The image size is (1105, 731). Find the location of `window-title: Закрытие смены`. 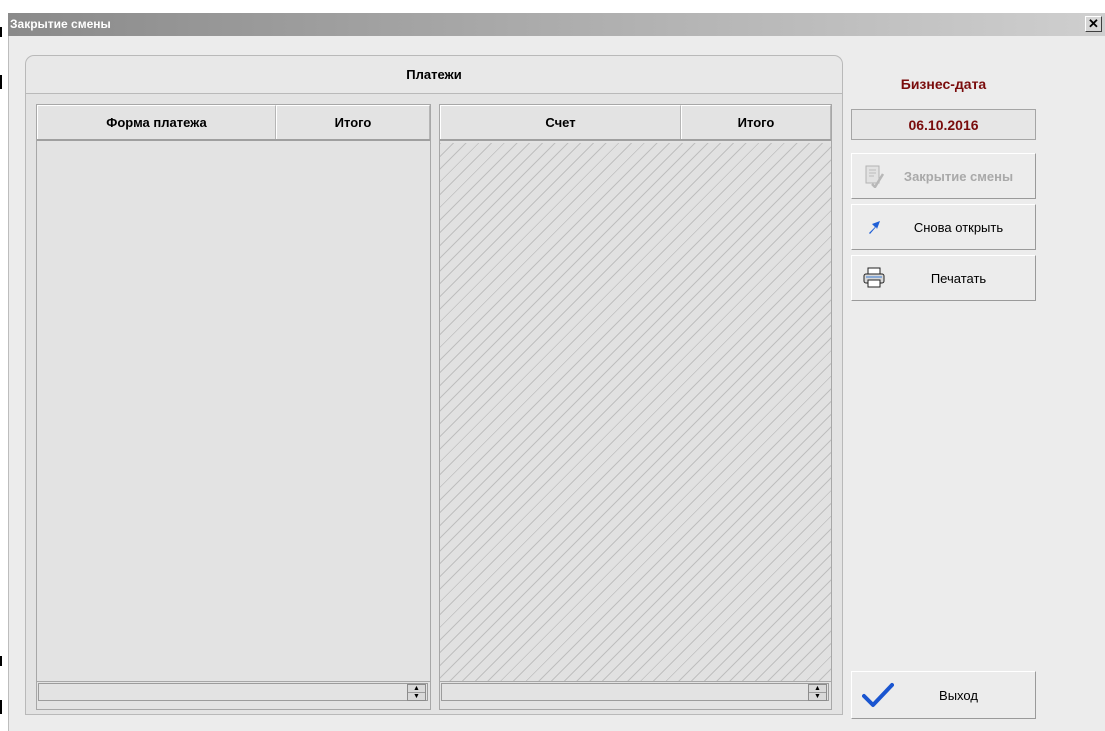

window-title: Закрытие смены is located at coordinates (60, 24).